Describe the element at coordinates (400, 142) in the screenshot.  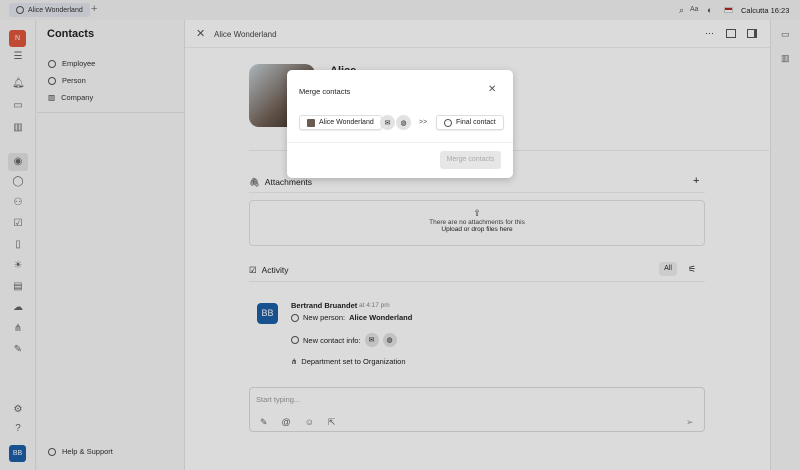
I see `divider` at that location.